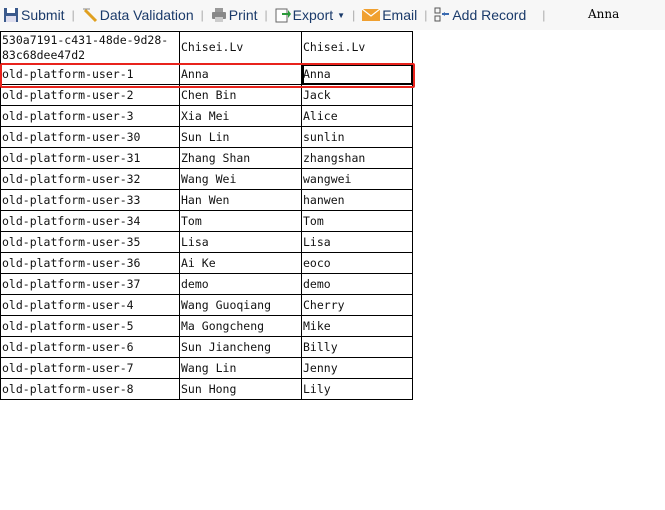 Image resolution: width=665 pixels, height=510 pixels. Describe the element at coordinates (283, 15) in the screenshot. I see `export-icon` at that location.